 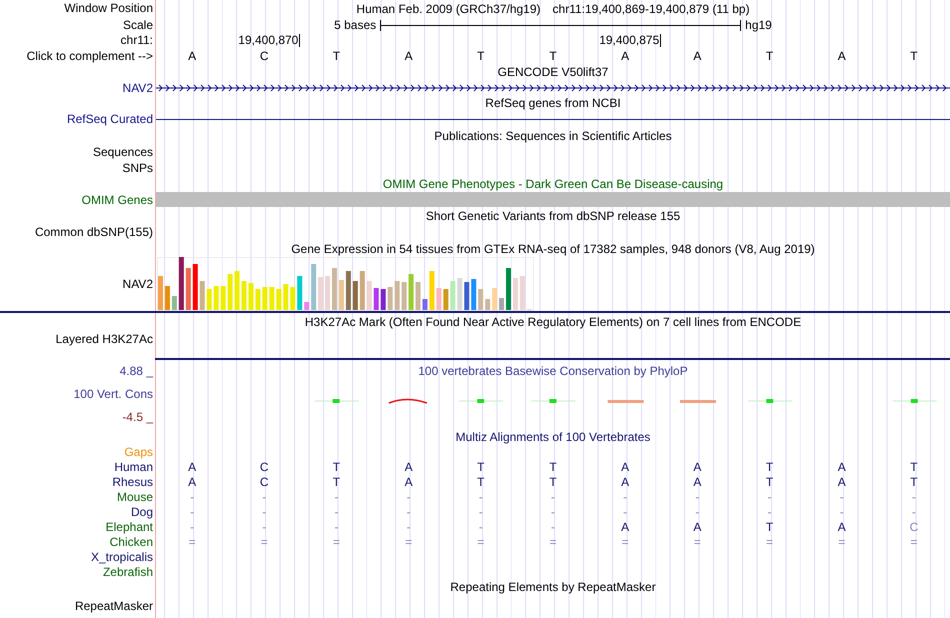 What do you see at coordinates (553, 249) in the screenshot?
I see `track-title: Gene Expression in 54 tissues from GTEx RNA-seq of 17382 samples, 948 donors (V8, Aug 2019)` at bounding box center [553, 249].